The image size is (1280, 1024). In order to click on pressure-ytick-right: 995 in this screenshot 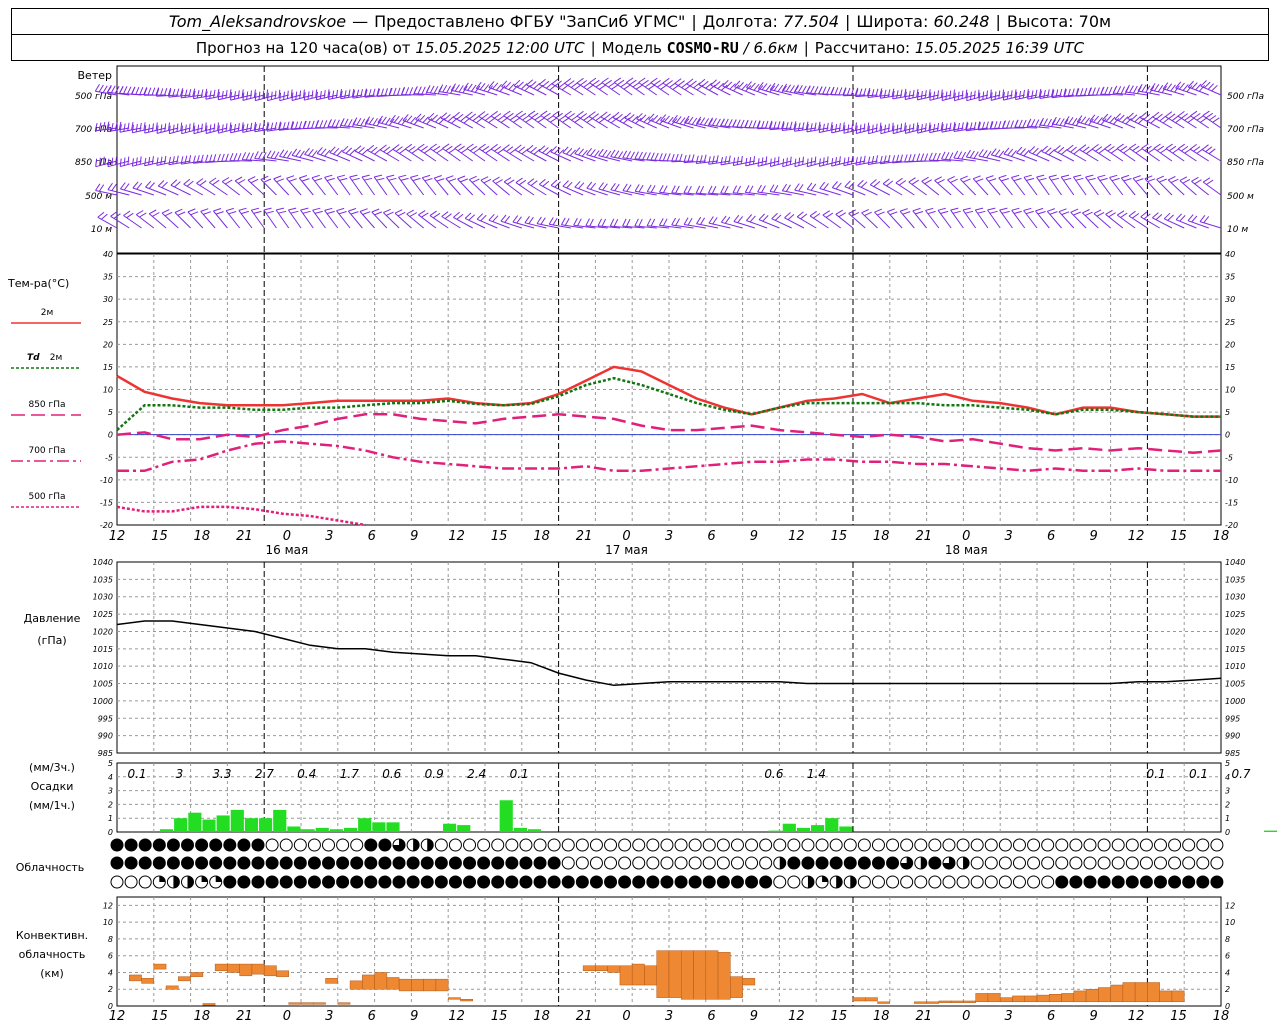, I will do `click(1232, 718)`.